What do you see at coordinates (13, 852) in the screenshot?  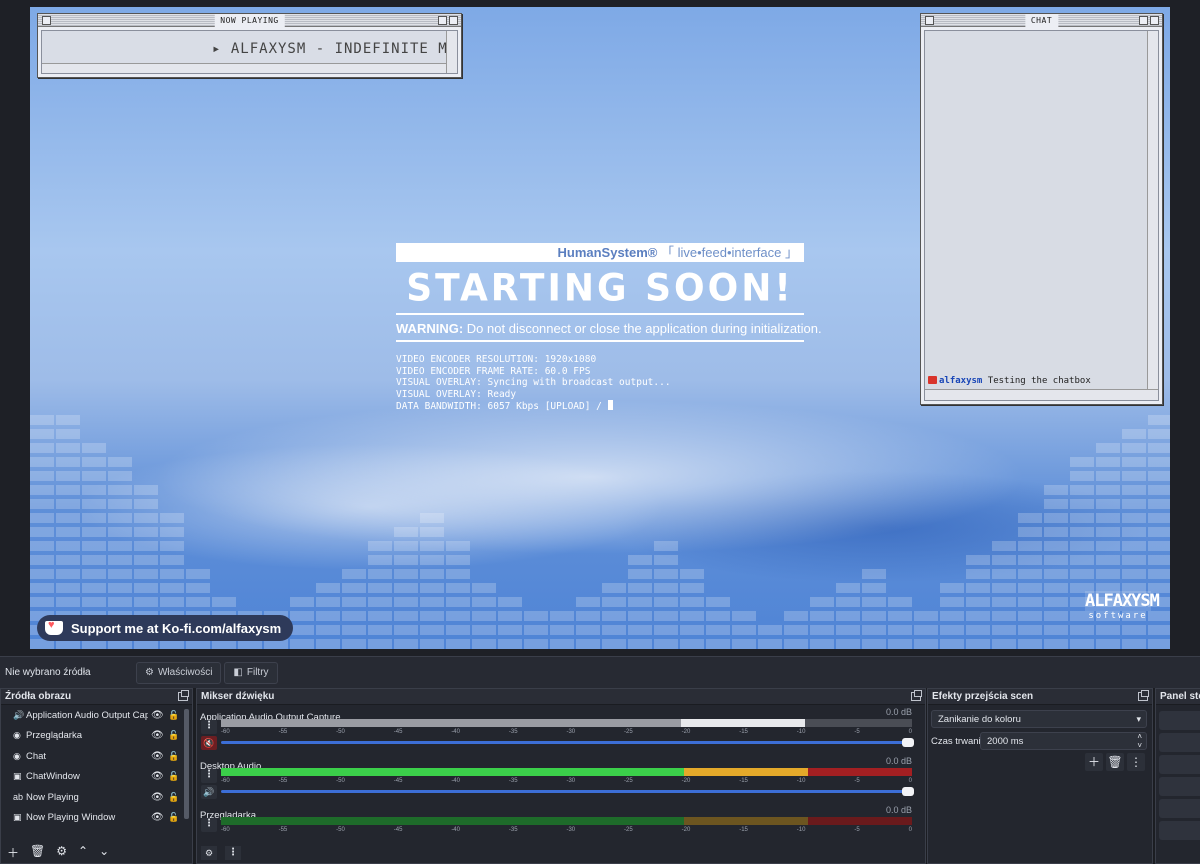 I see `add-icon: ＋` at bounding box center [13, 852].